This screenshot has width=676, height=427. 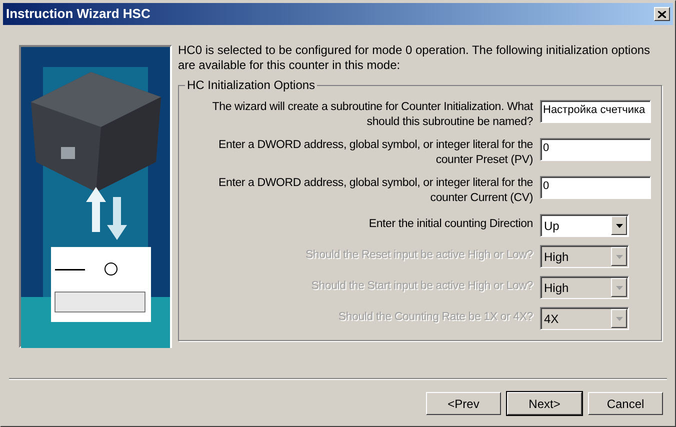 What do you see at coordinates (595, 111) in the screenshot?
I see `text-field: Настройка счетчика` at bounding box center [595, 111].